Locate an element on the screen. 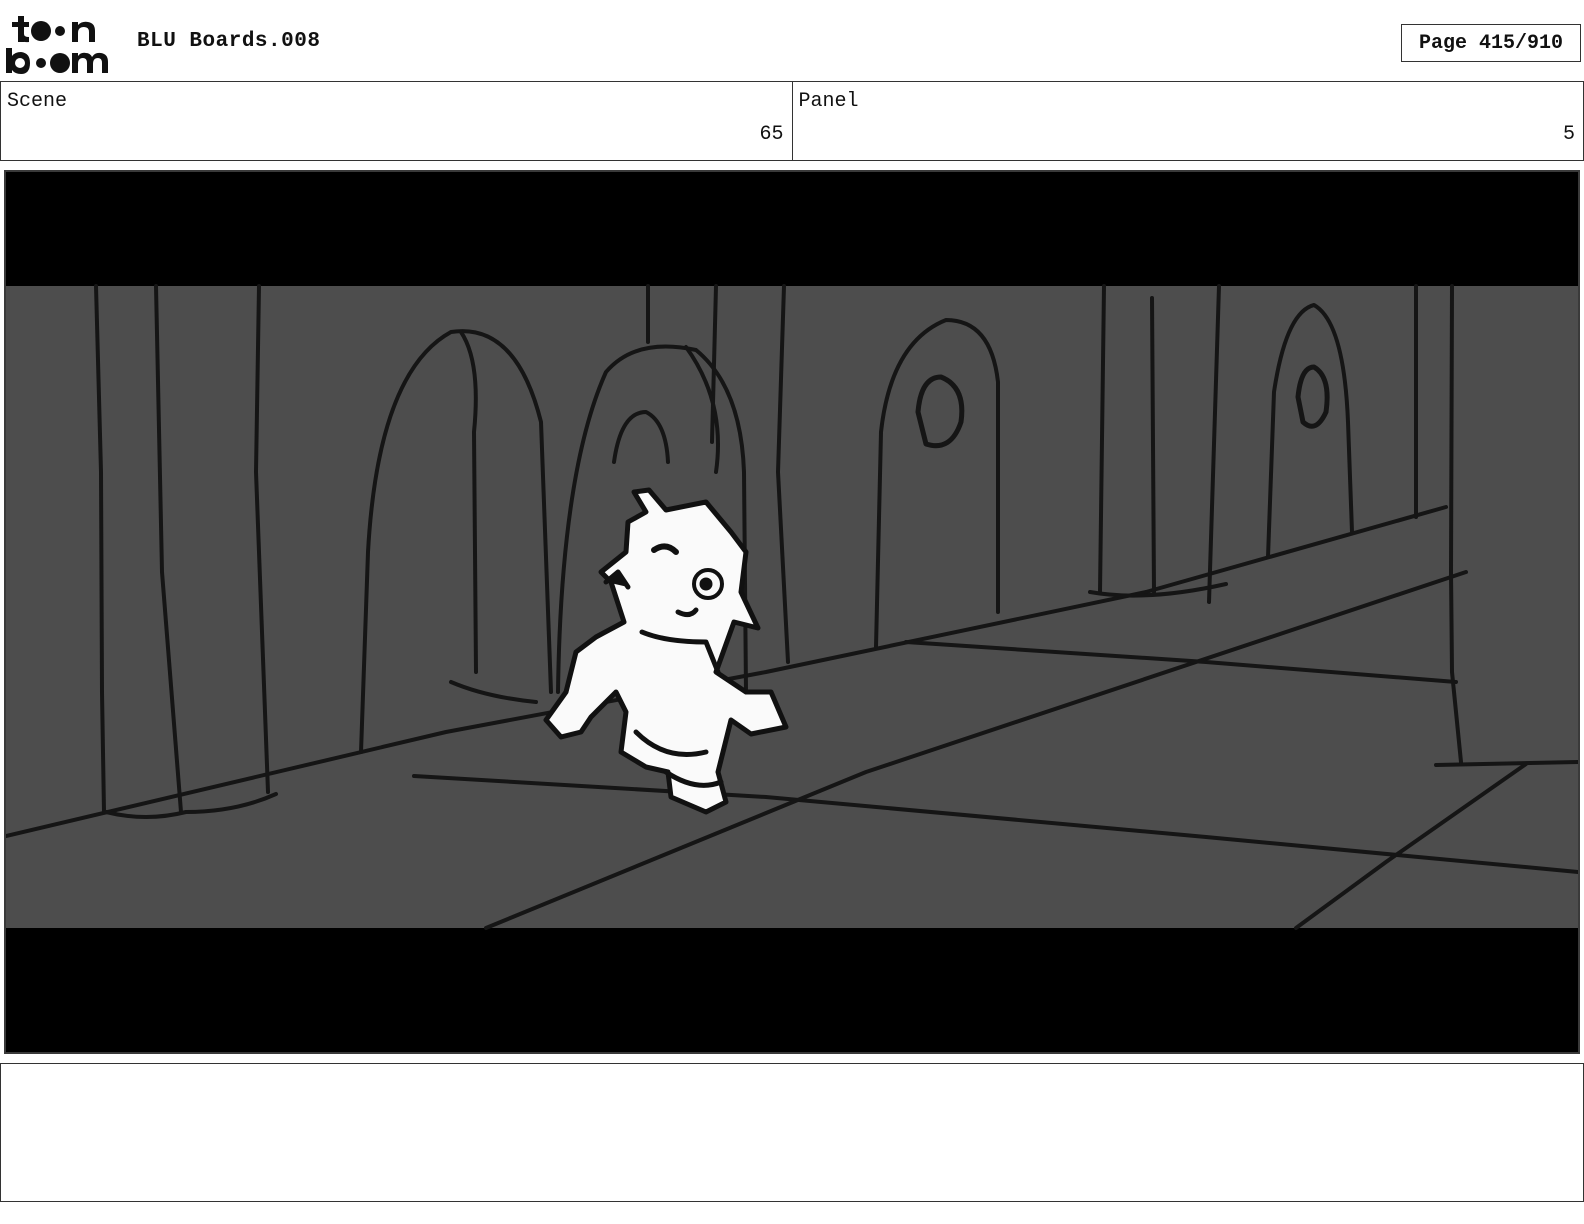  panel-label: Panel is located at coordinates (828, 101).